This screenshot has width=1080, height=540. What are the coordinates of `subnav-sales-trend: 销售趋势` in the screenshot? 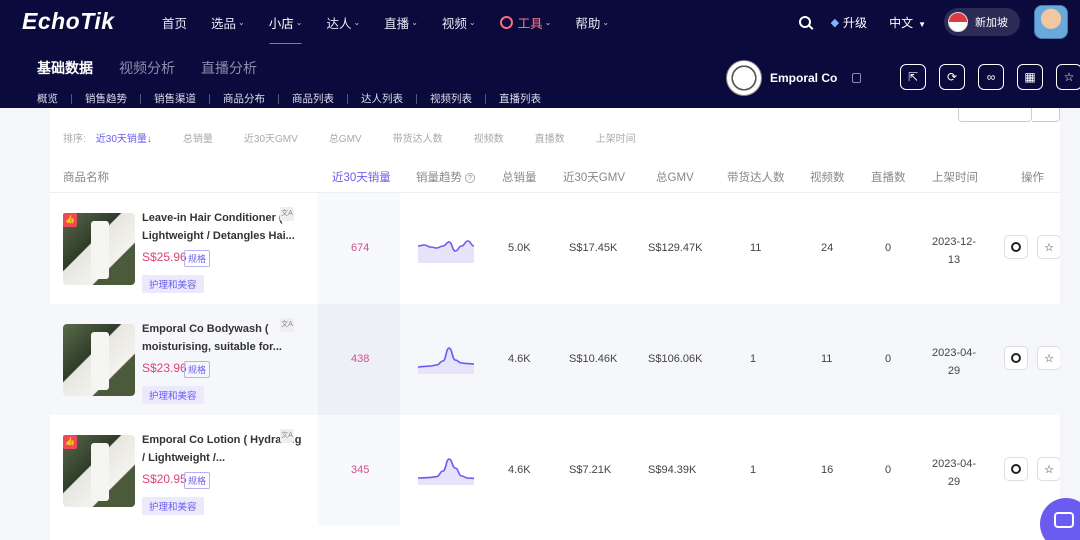 It's located at (106, 98).